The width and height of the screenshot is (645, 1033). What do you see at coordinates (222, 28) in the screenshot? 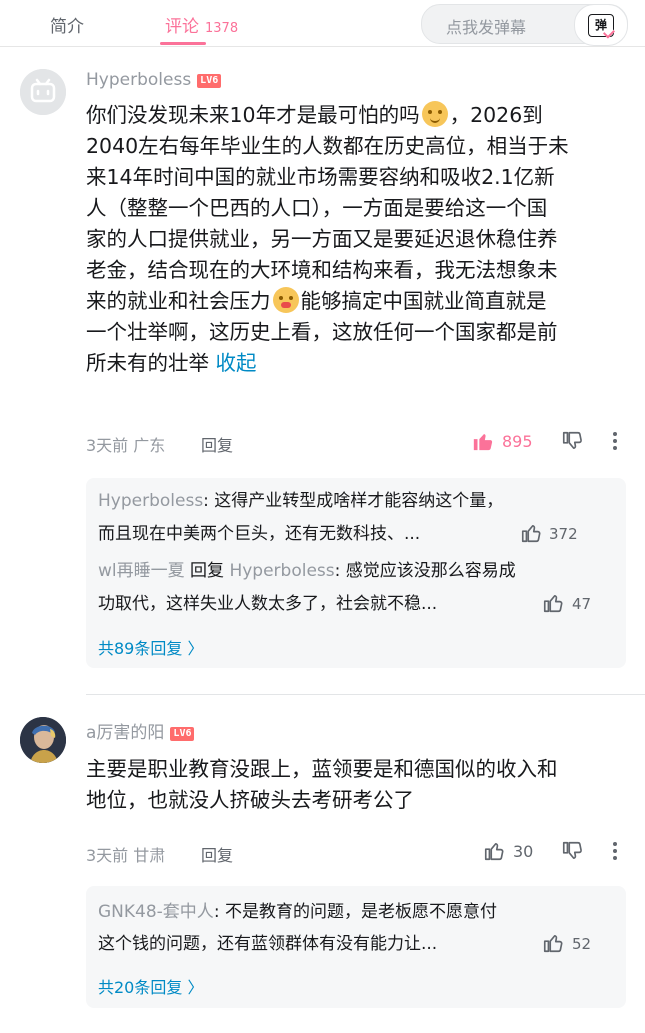
I see `comments-count: 1378` at bounding box center [222, 28].